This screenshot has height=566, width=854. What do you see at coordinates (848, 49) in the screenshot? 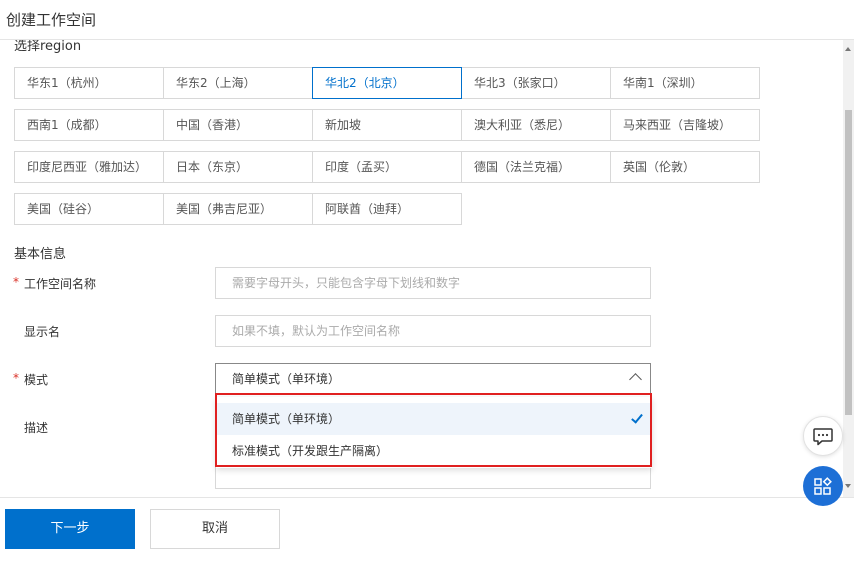
I see `scroll-up-arrow-icon` at bounding box center [848, 49].